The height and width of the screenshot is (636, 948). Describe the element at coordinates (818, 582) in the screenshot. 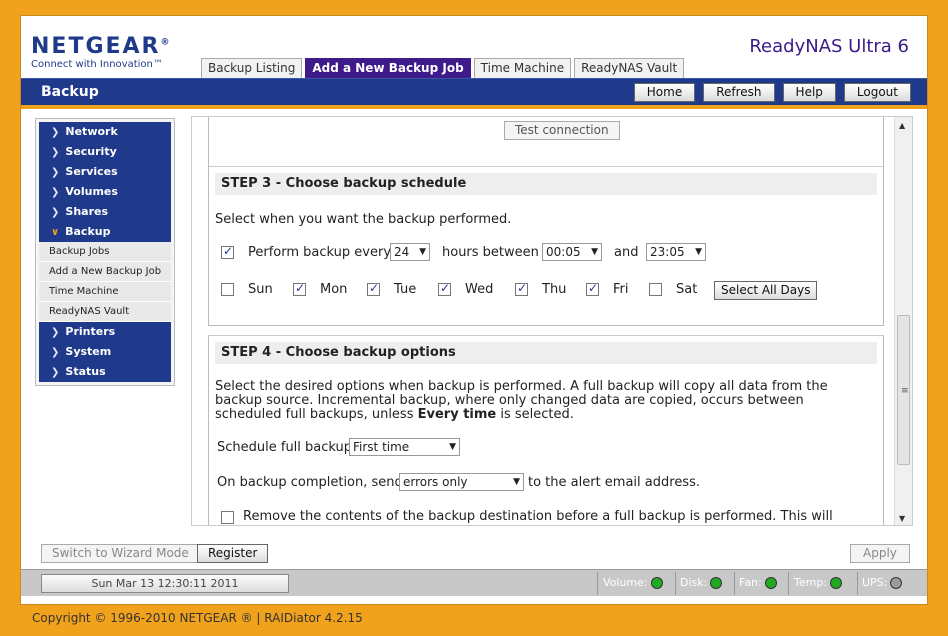

I see `status-temp: Temp:` at that location.